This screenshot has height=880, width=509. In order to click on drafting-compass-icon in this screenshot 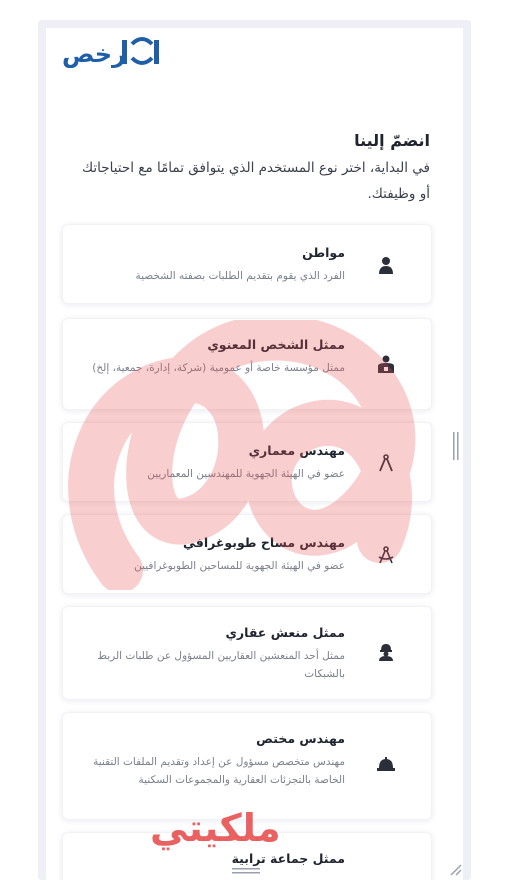, I will do `click(386, 555)`.